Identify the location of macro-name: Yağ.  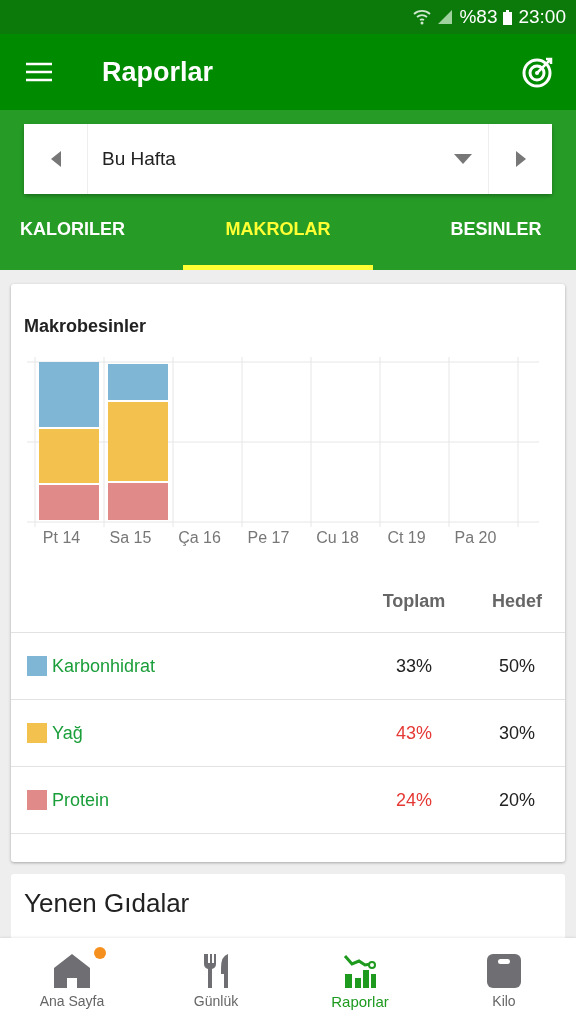
(68, 733).